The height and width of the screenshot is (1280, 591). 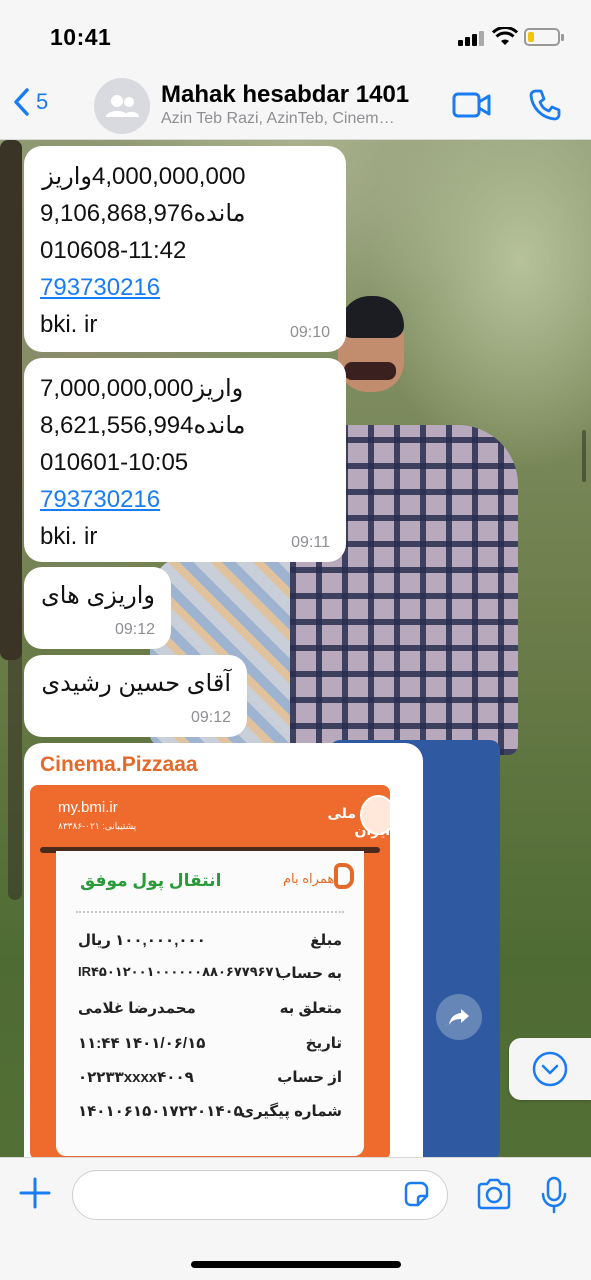 I want to click on status-time: 10:41, so click(x=81, y=37).